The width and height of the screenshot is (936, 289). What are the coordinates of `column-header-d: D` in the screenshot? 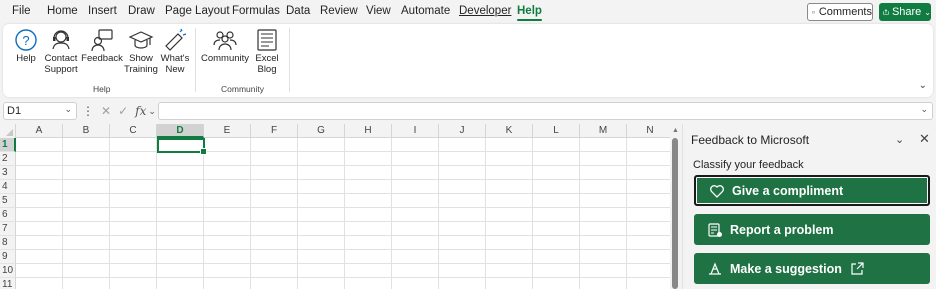 It's located at (180, 131).